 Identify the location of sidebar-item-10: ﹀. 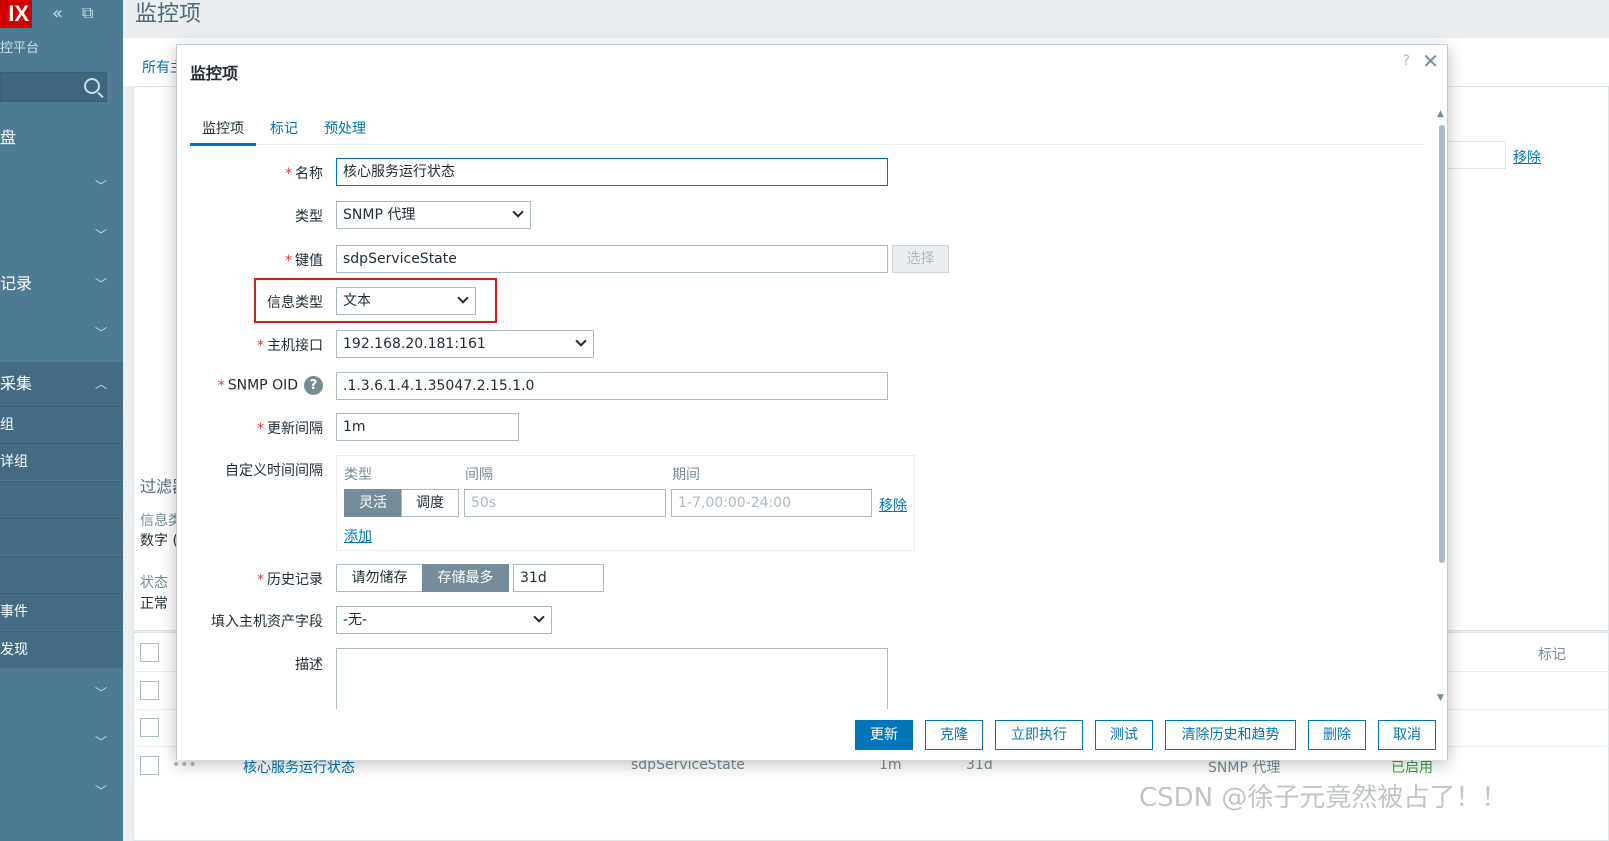
(61, 791).